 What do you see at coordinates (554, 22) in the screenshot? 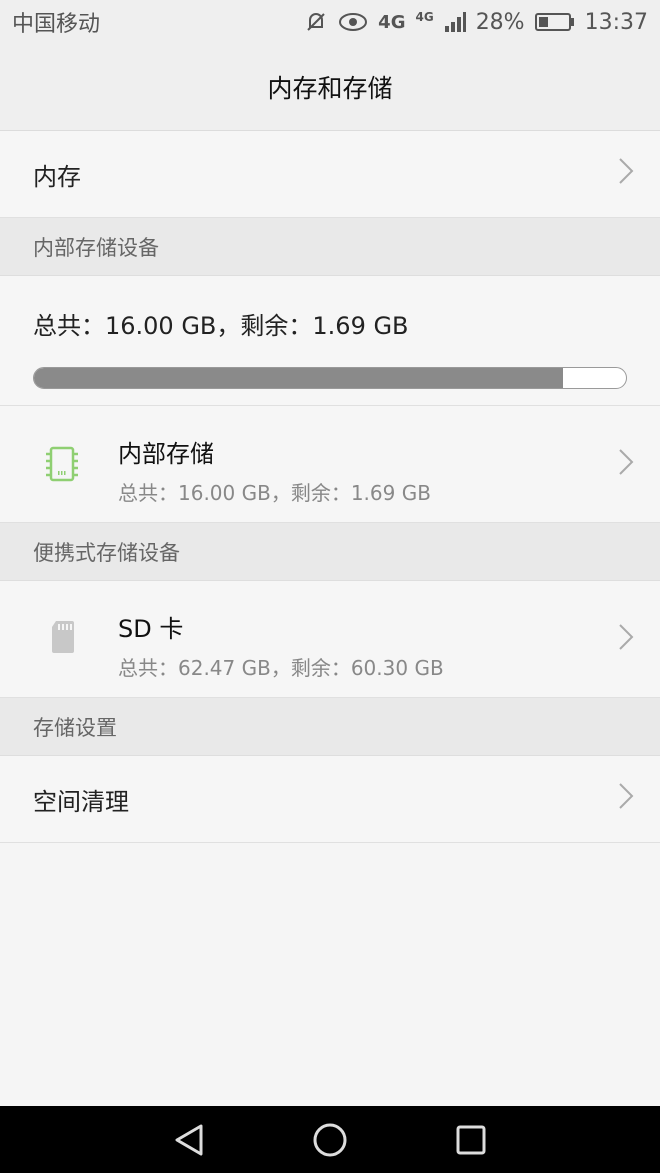
I see `battery-icon` at bounding box center [554, 22].